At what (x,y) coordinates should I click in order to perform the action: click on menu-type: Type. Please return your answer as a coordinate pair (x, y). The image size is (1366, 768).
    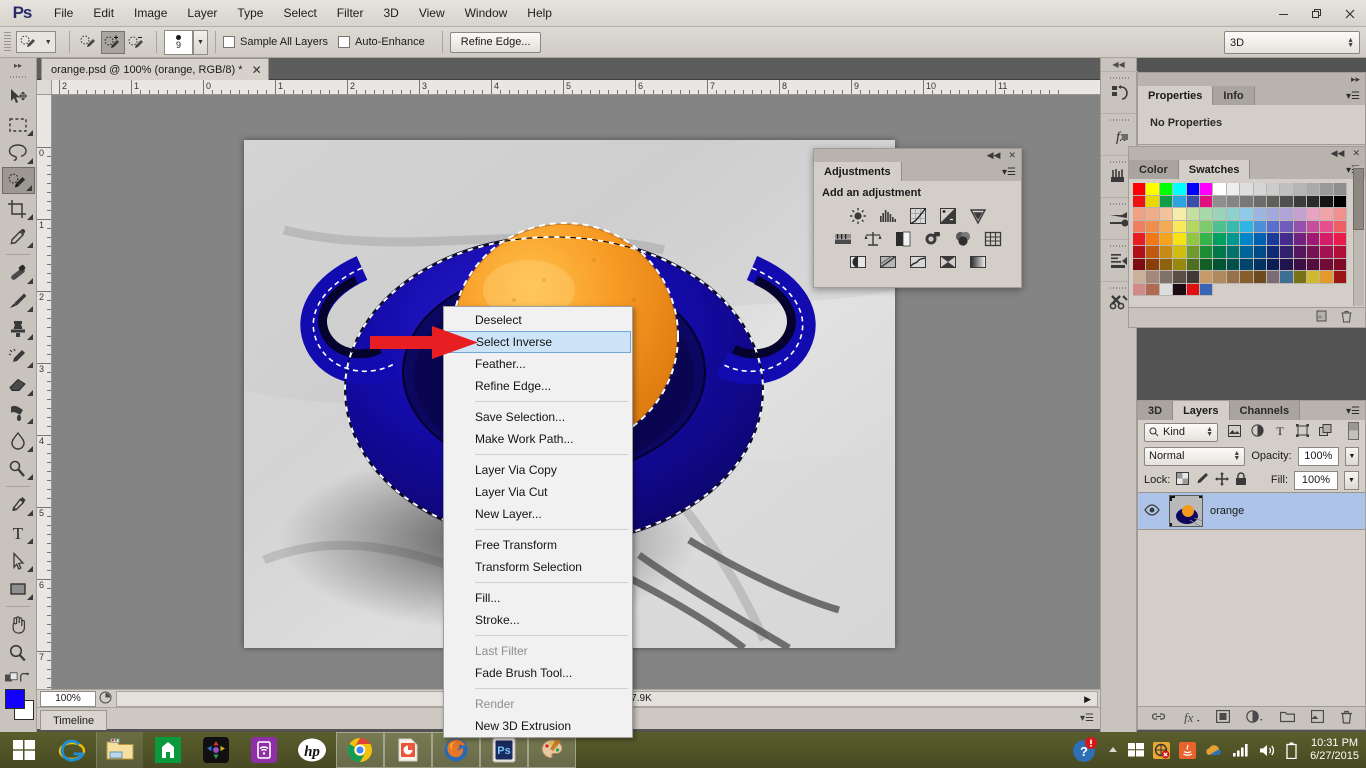
    Looking at the image, I should click on (250, 13).